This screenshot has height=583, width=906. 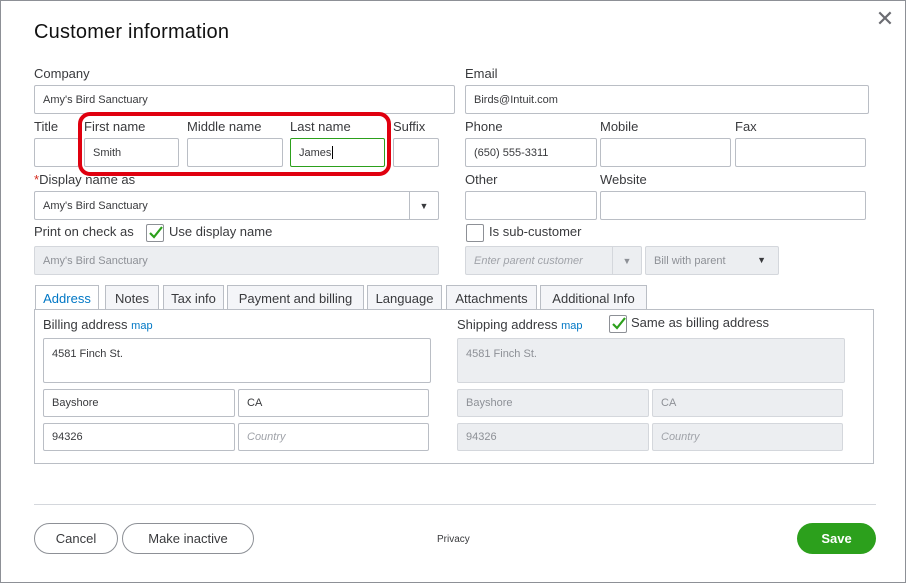 I want to click on same-as-billing-checkbox, so click(x=618, y=324).